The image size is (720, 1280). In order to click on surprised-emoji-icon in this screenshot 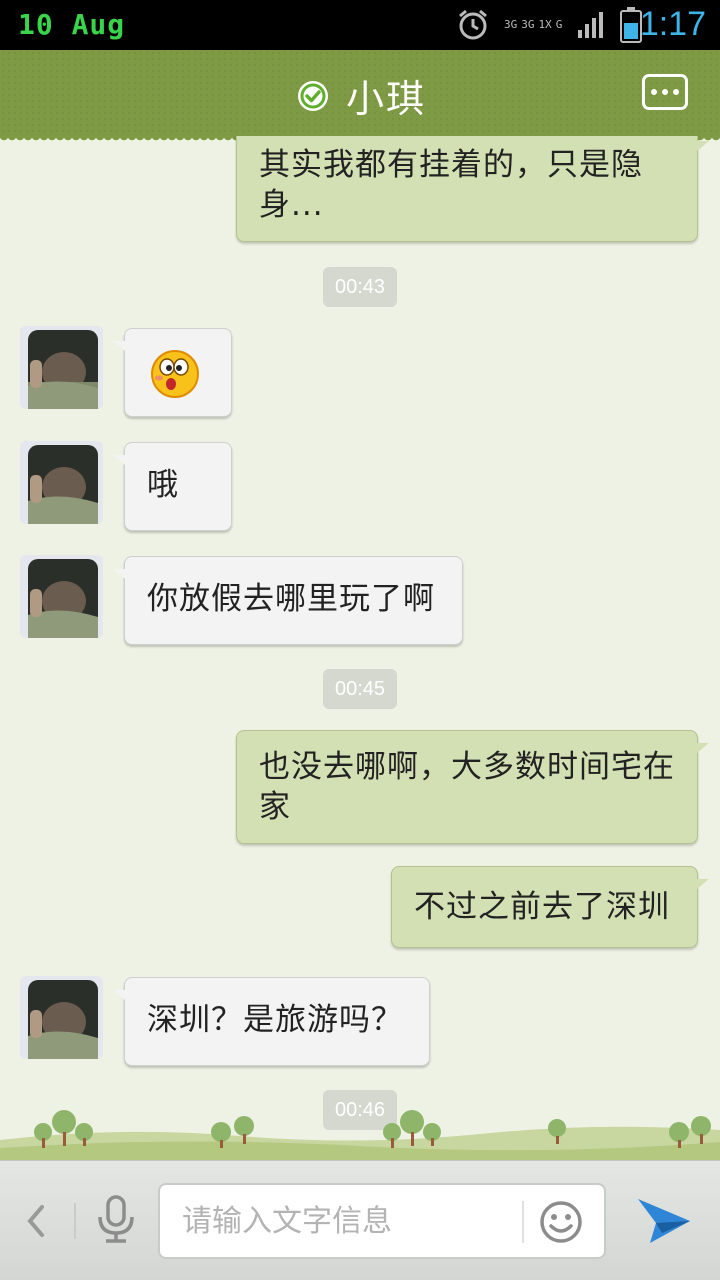, I will do `click(175, 374)`.